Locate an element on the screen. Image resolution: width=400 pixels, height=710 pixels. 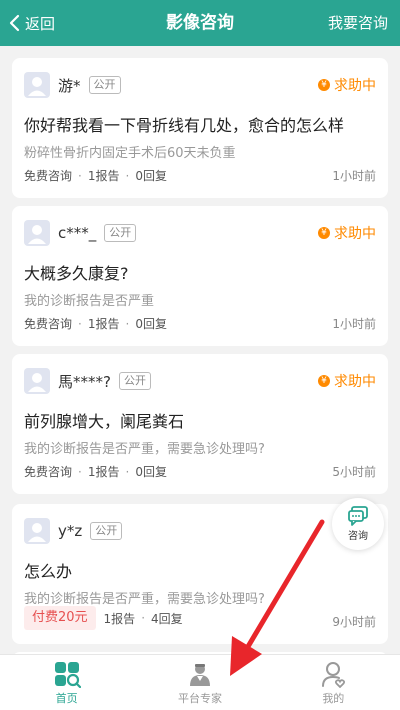
reply-count: 4回复 is located at coordinates (167, 618).